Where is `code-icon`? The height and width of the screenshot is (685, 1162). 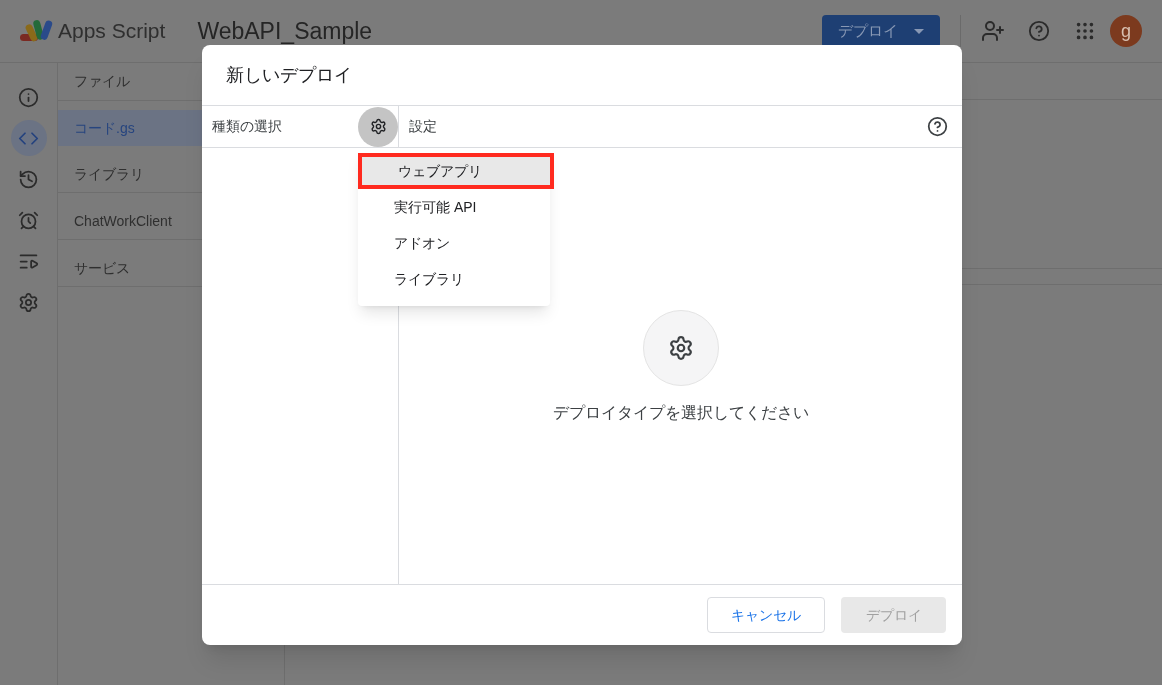 code-icon is located at coordinates (28, 138).